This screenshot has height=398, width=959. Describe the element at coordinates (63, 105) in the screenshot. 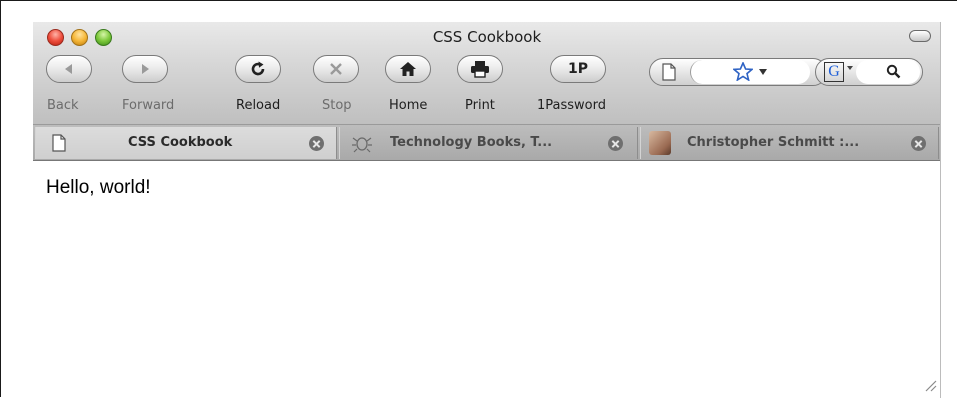

I see `back-label: Back` at that location.